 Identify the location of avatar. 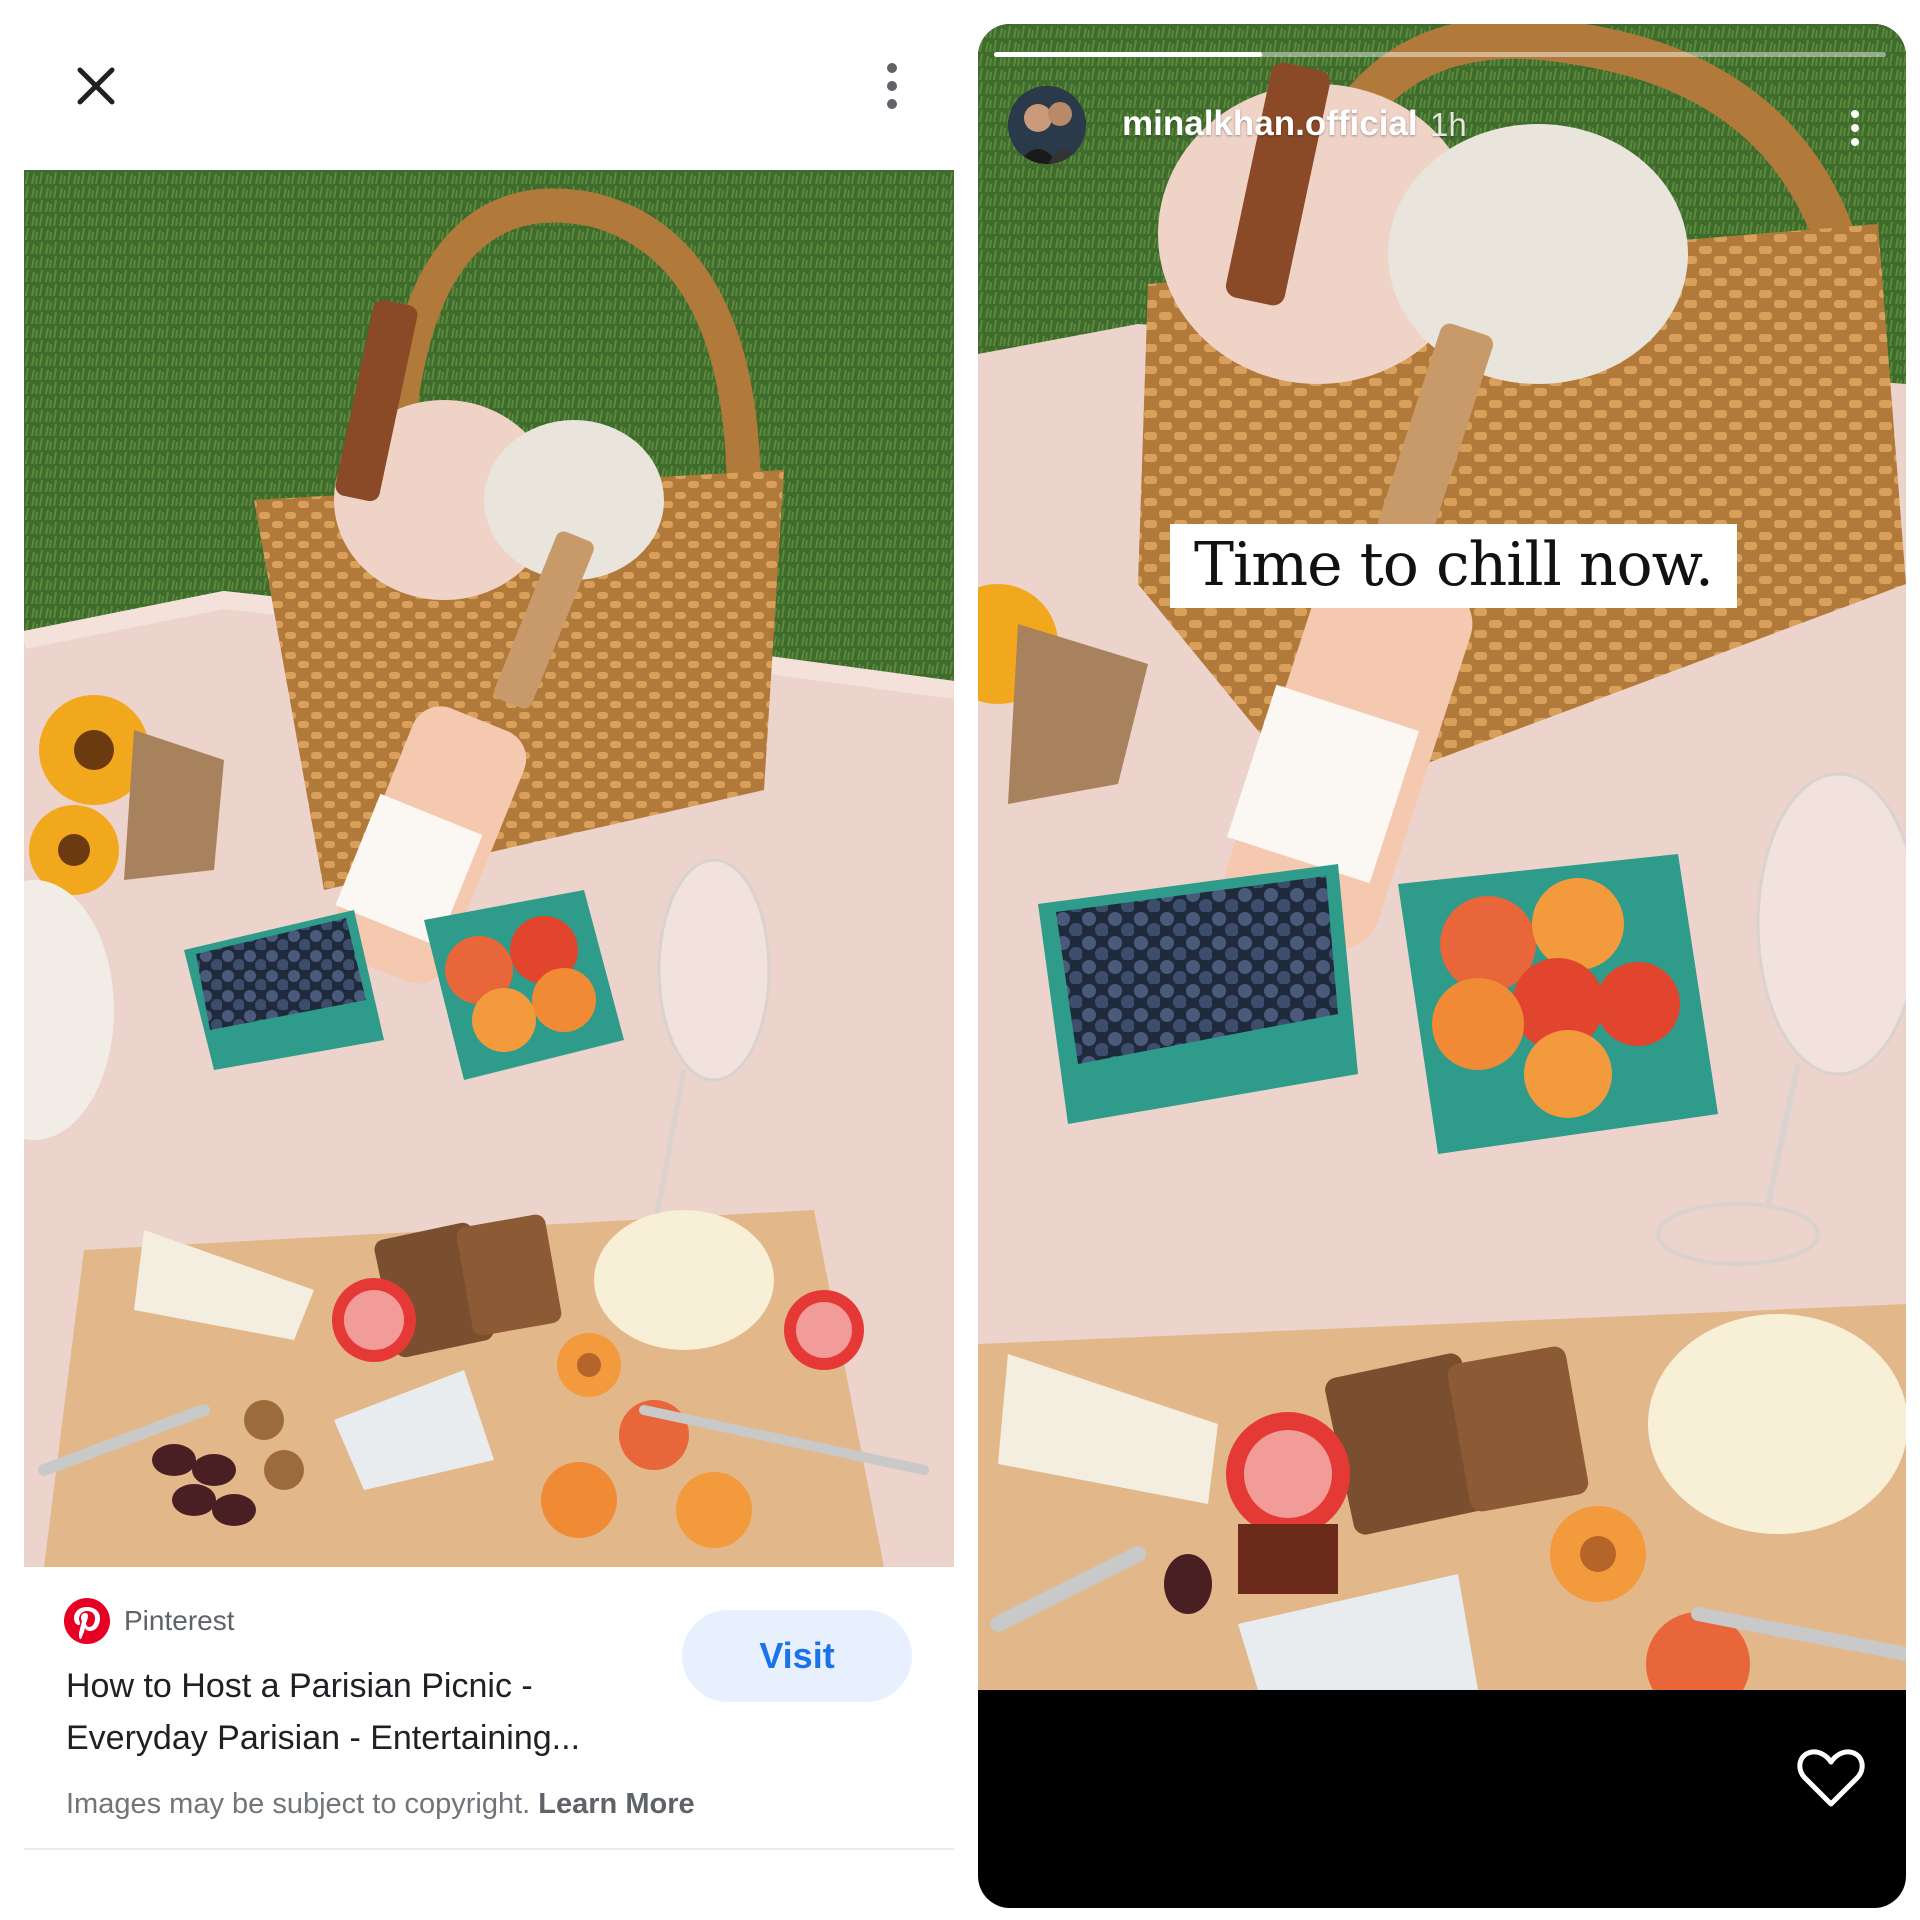
(1047, 125).